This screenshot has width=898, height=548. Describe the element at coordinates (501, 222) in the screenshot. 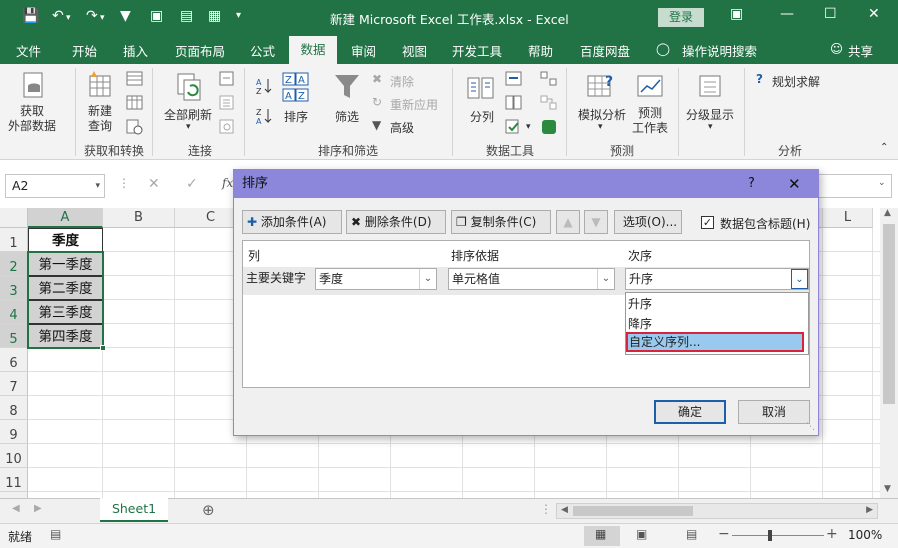

I see `copy-condition-button: ❐ 复制条件(C)` at that location.